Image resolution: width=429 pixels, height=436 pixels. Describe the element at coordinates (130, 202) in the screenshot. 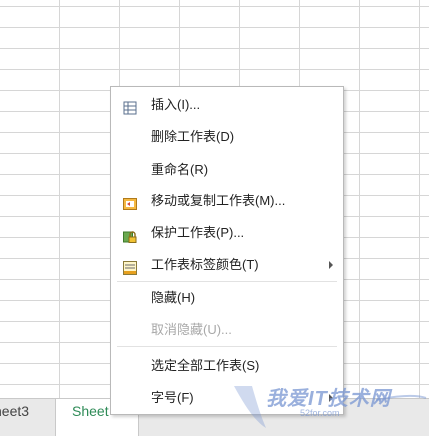

I see `move-copy-sheet-icon` at that location.